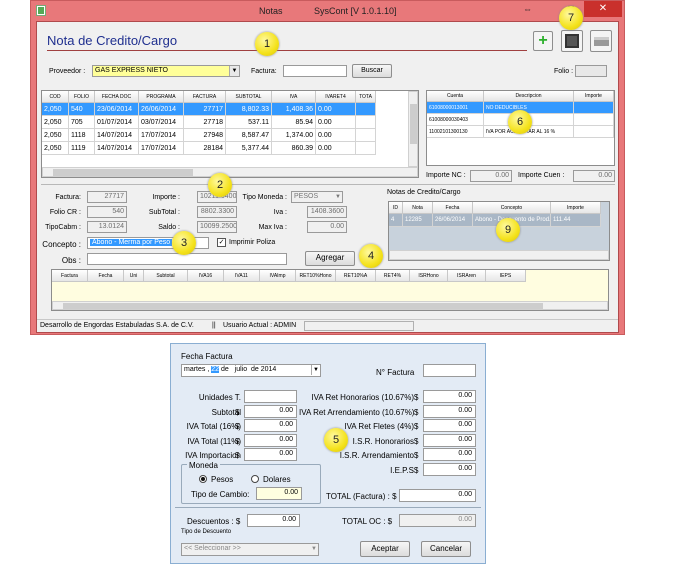 The image size is (673, 564). I want to click on max-iva-label: Max Iva :, so click(272, 227).